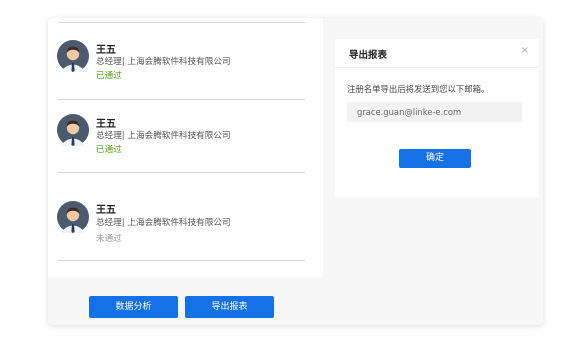 The width and height of the screenshot is (568, 349). What do you see at coordinates (418, 89) in the screenshot?
I see `dialog-description: 注册名单导出后将发送到您以下邮箱。` at bounding box center [418, 89].